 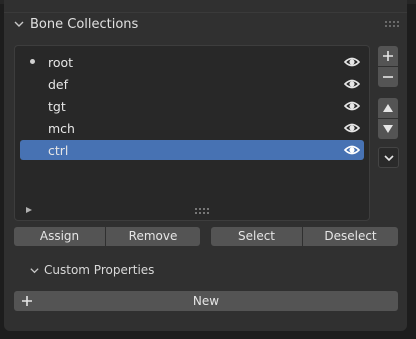 I want to click on triangle-up-icon, so click(x=388, y=108).